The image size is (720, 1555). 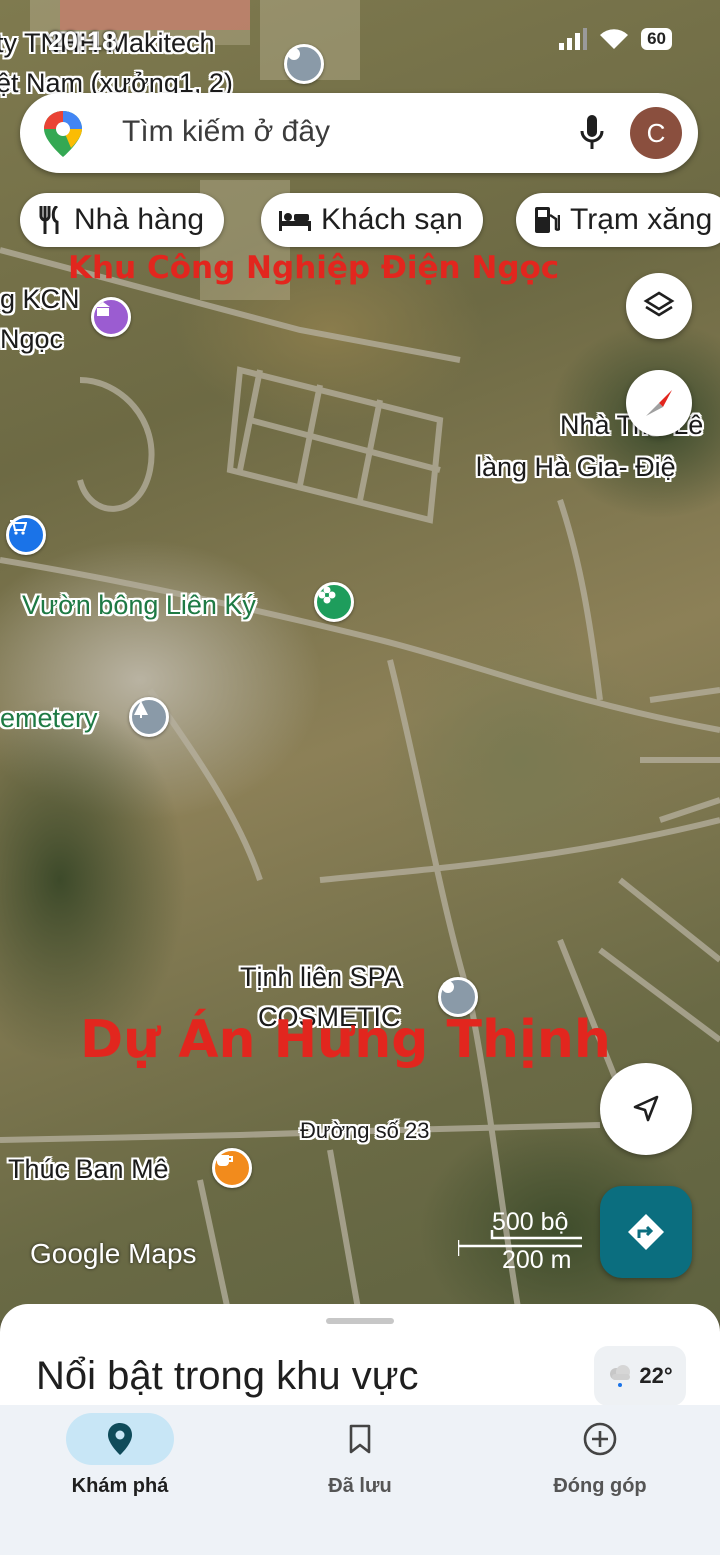 I want to click on restaurant-icon, so click(x=49, y=220).